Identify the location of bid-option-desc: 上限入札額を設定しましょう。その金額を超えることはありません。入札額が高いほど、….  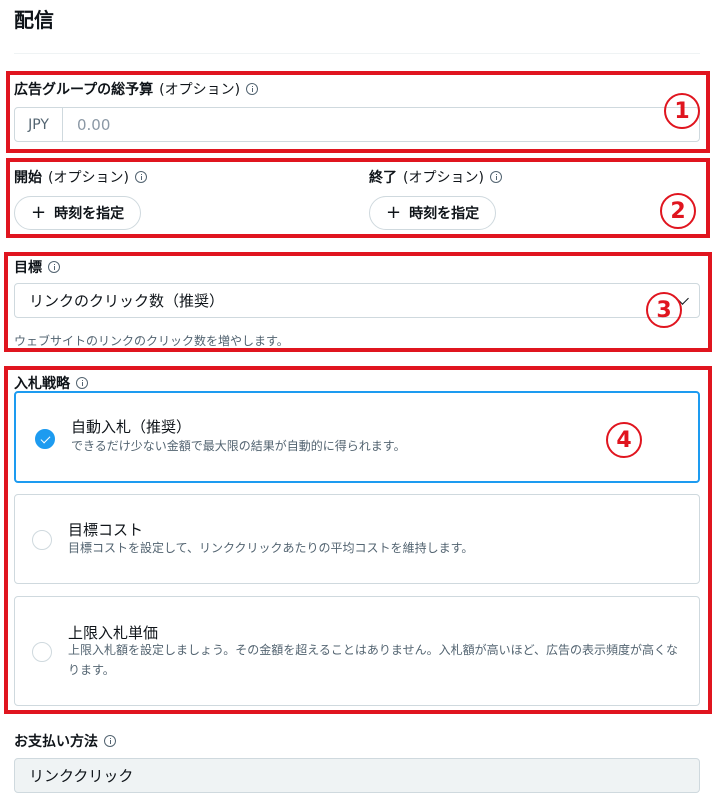
(373, 660).